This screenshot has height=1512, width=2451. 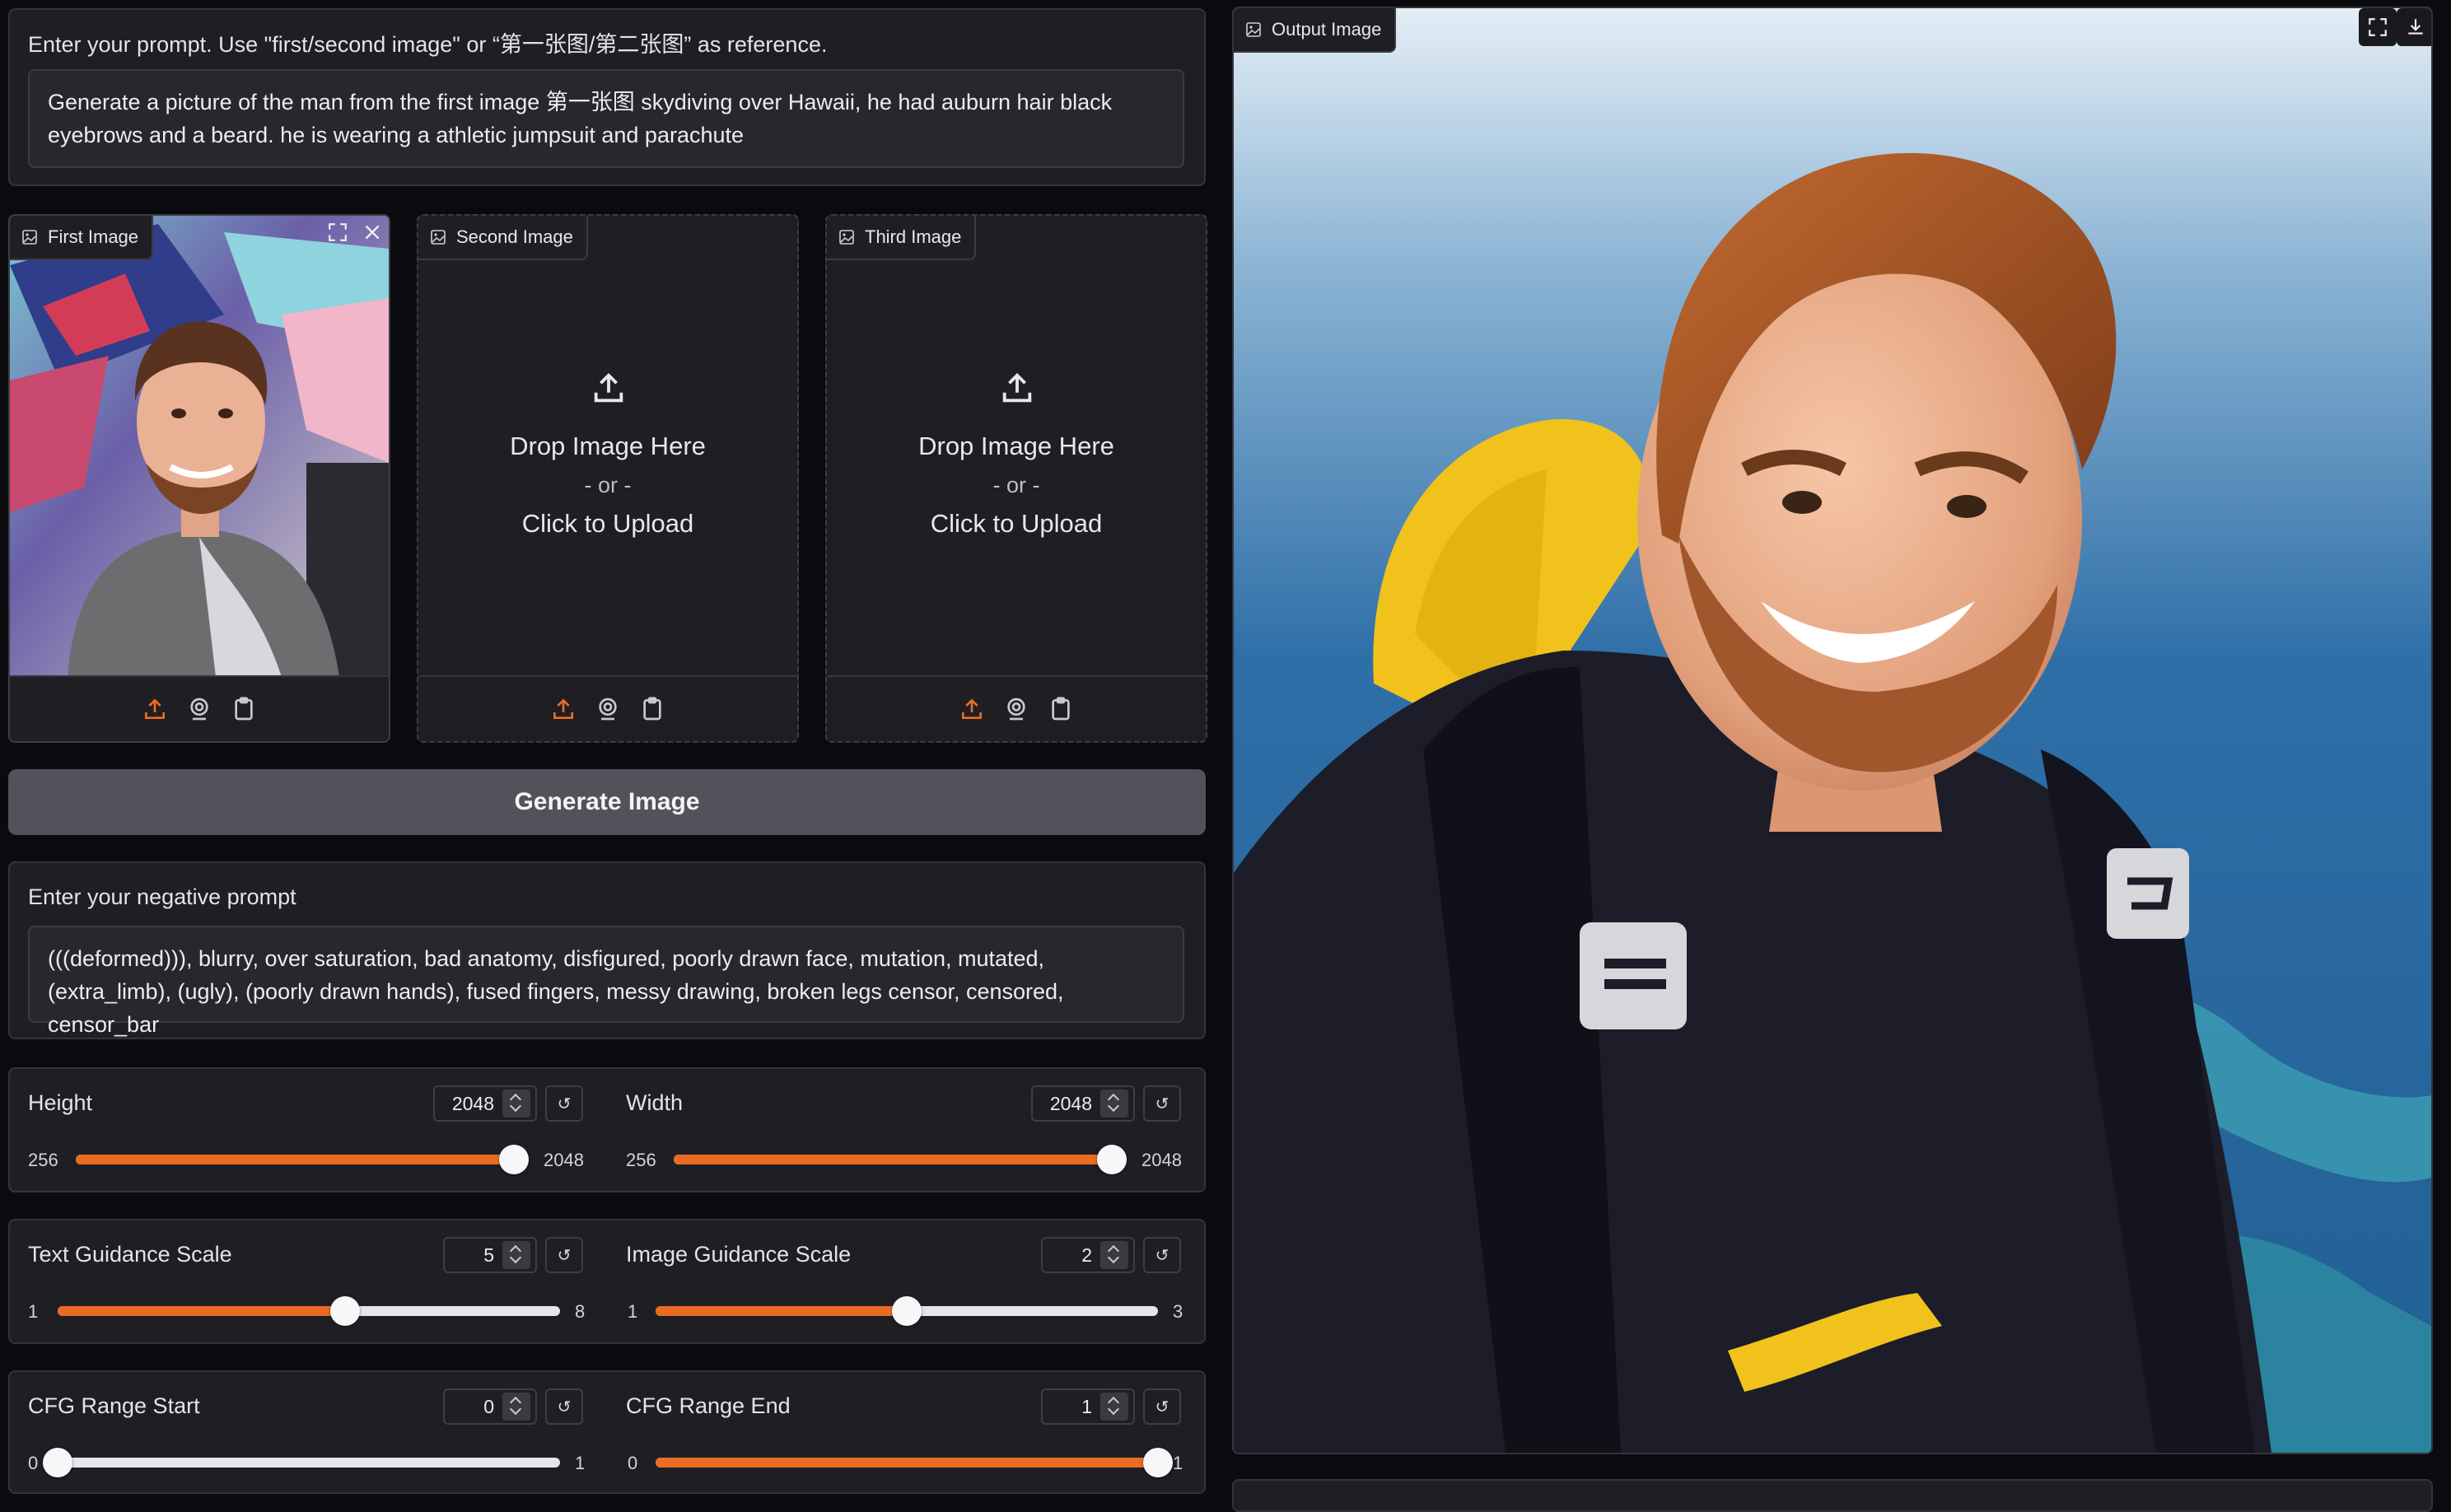 I want to click on text-guidance-slider-thumb, so click(x=344, y=1311).